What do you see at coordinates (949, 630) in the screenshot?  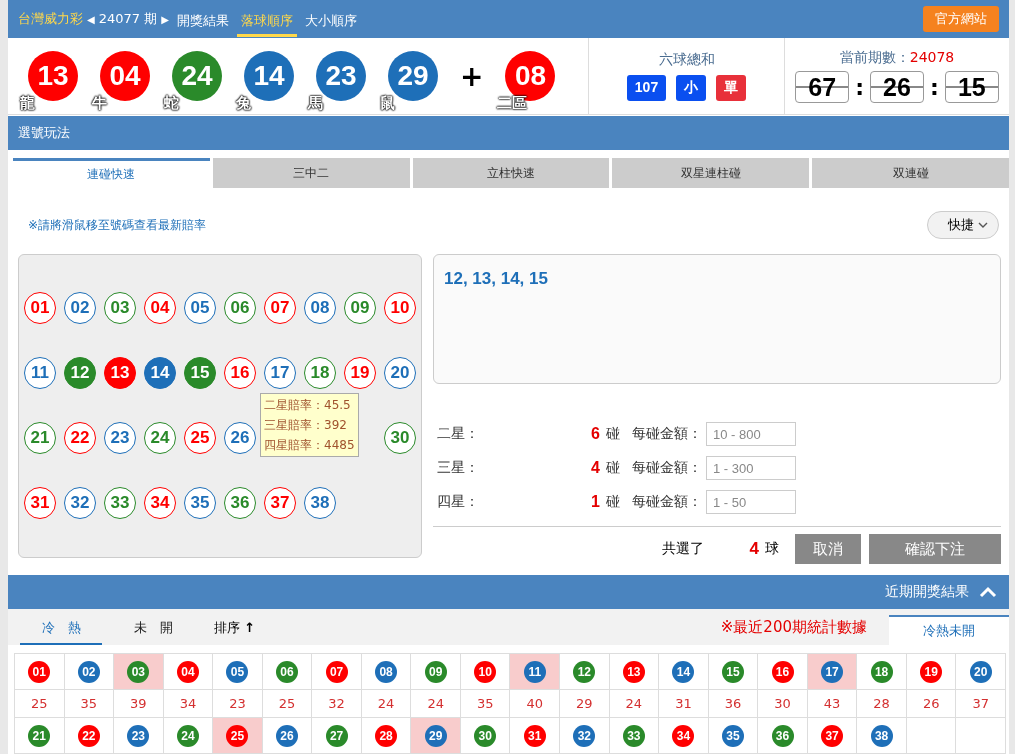 I see `cold-hot-tab: 冷熱未開` at bounding box center [949, 630].